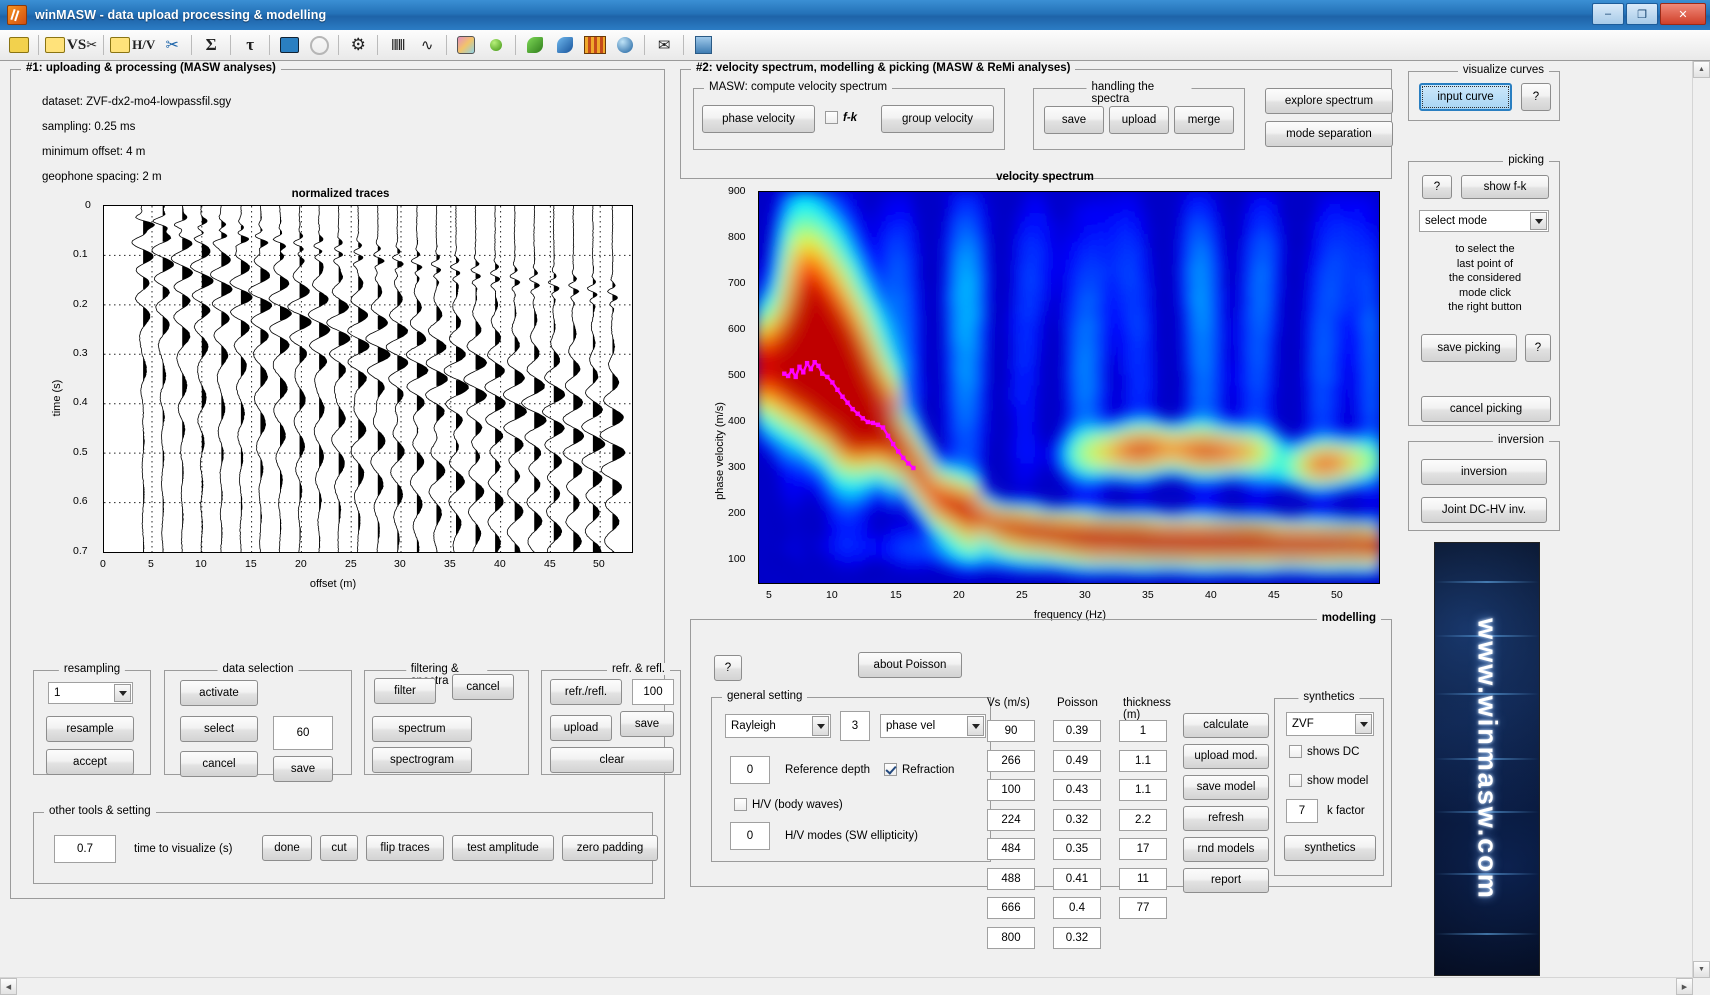 The width and height of the screenshot is (1710, 995). Describe the element at coordinates (1701, 969) in the screenshot. I see `scroll-down-arrow: ▼` at that location.